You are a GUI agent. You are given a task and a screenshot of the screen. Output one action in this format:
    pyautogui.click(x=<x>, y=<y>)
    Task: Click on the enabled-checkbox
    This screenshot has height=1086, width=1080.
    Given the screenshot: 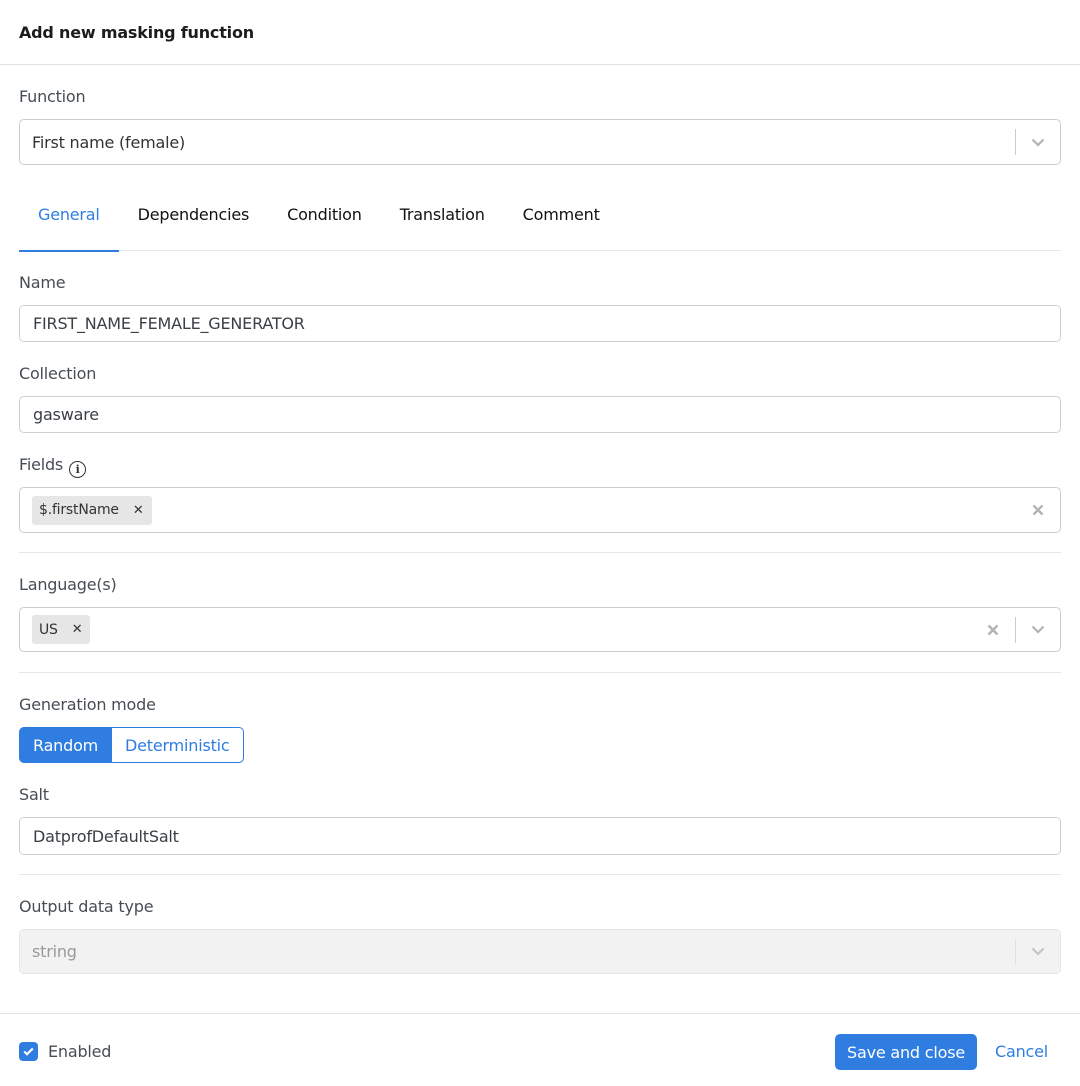 What is the action you would take?
    pyautogui.click(x=28, y=1051)
    